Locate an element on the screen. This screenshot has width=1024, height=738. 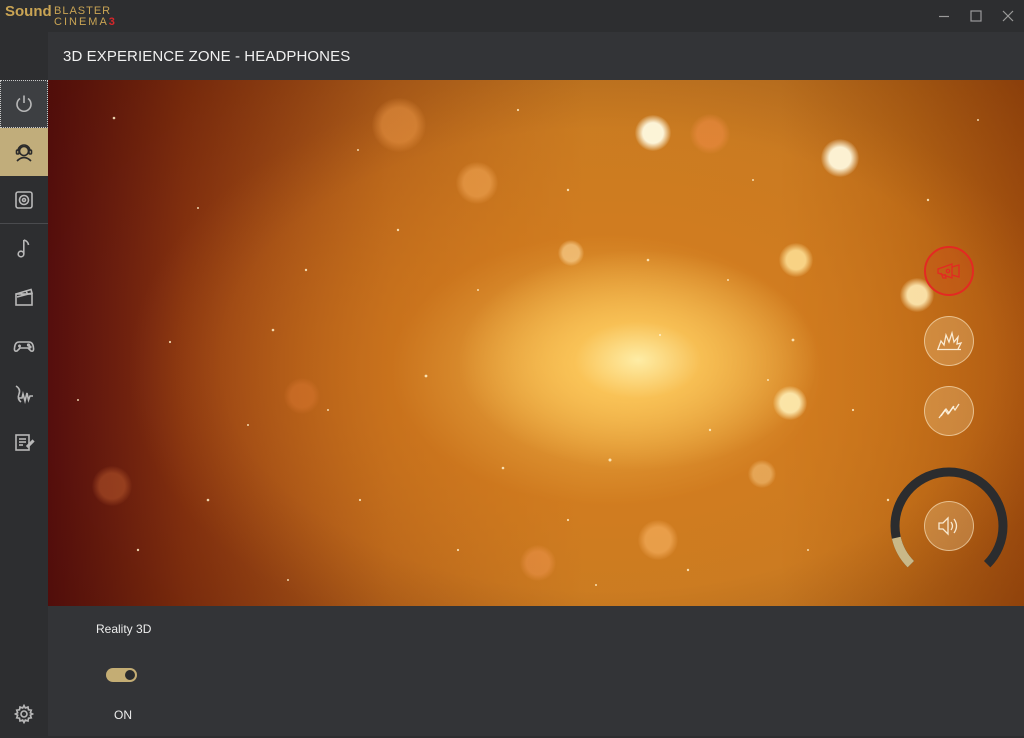
minimize-button is located at coordinates (944, 16).